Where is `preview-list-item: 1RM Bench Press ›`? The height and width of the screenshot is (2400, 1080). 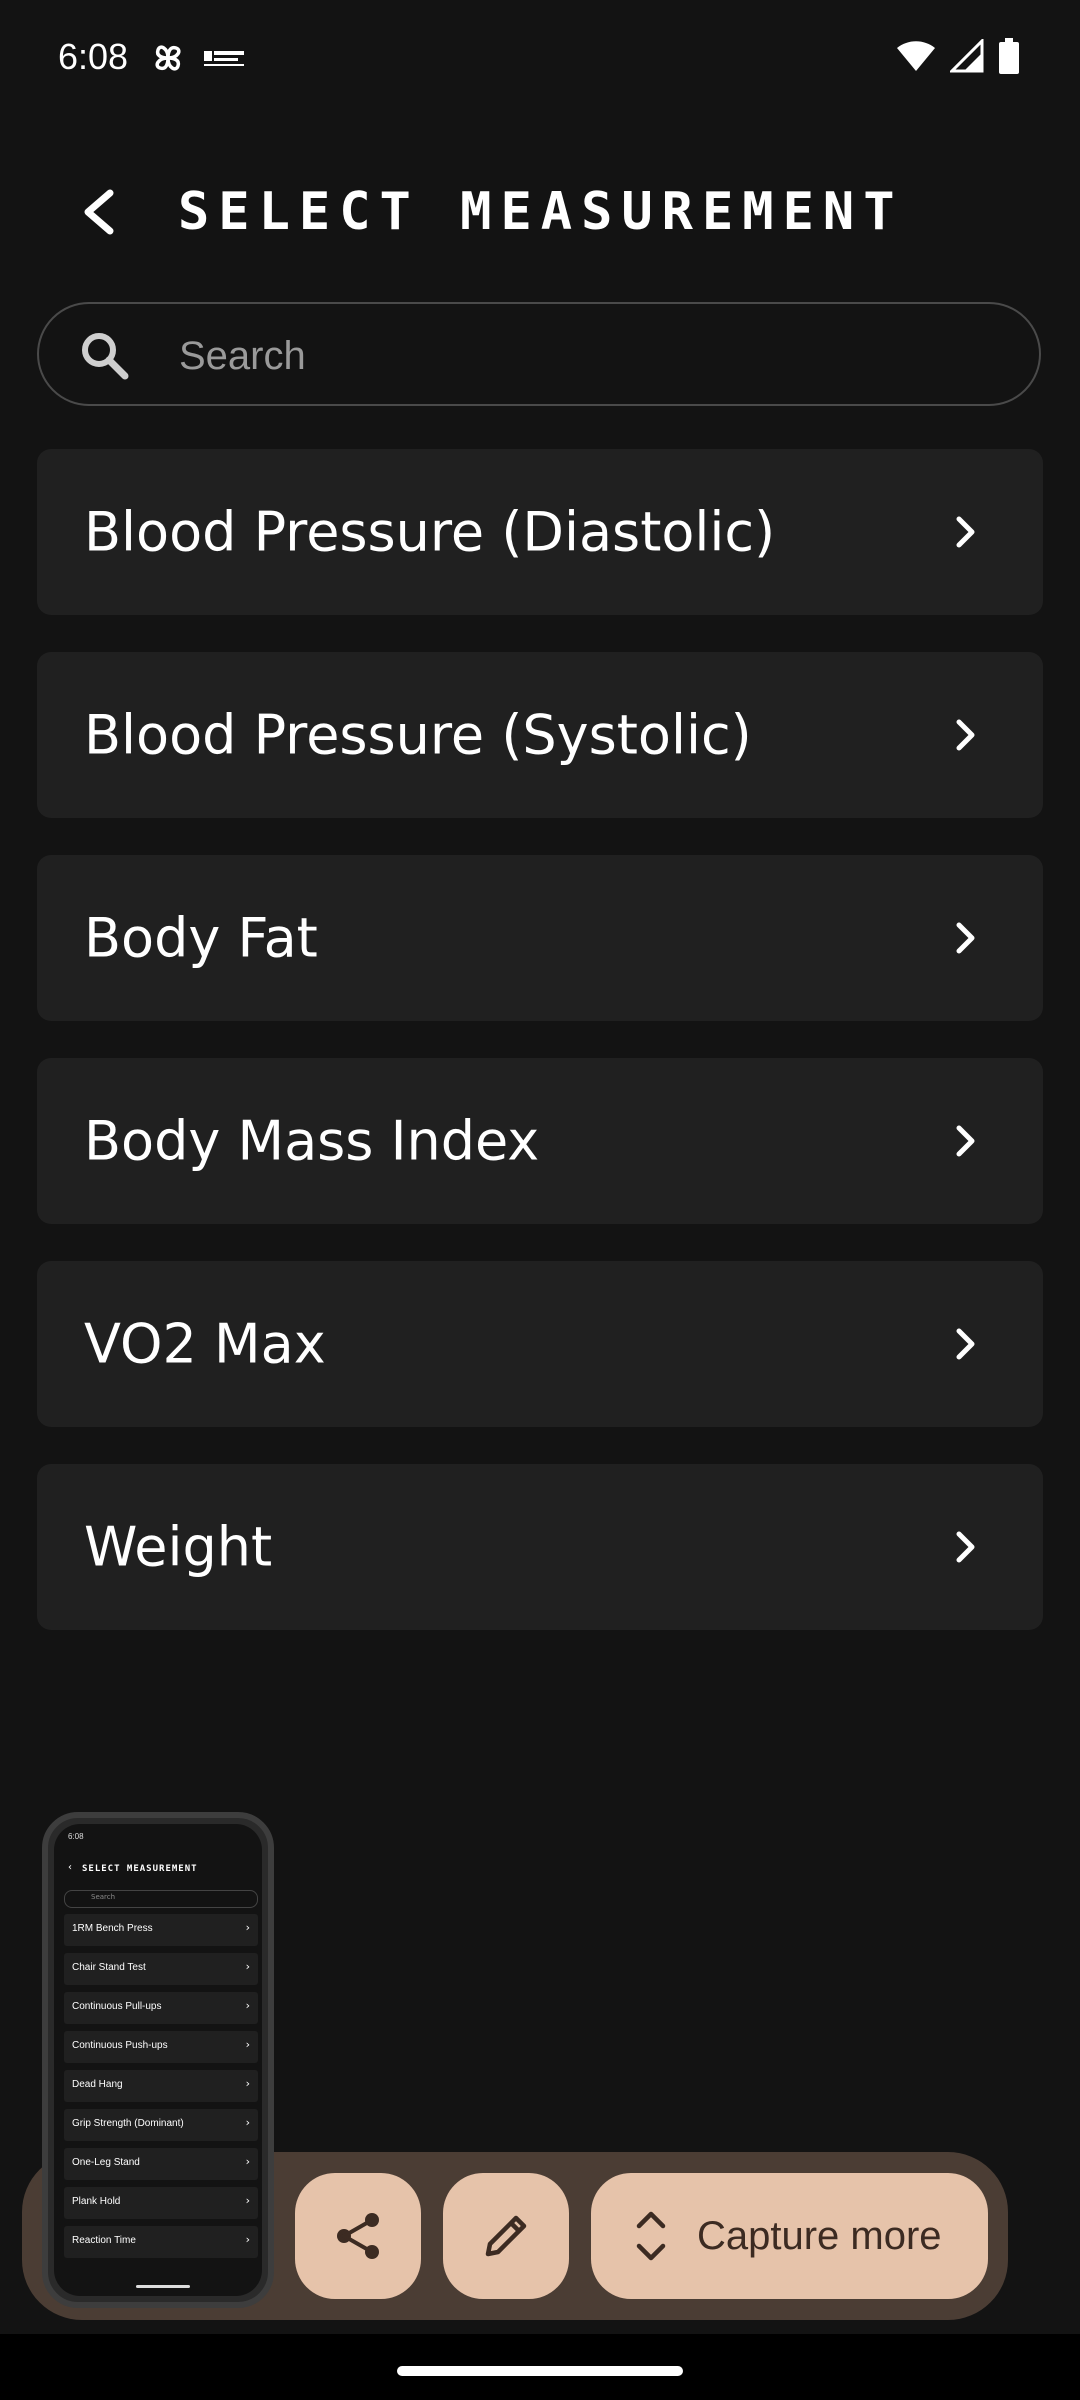 preview-list-item: 1RM Bench Press › is located at coordinates (161, 1930).